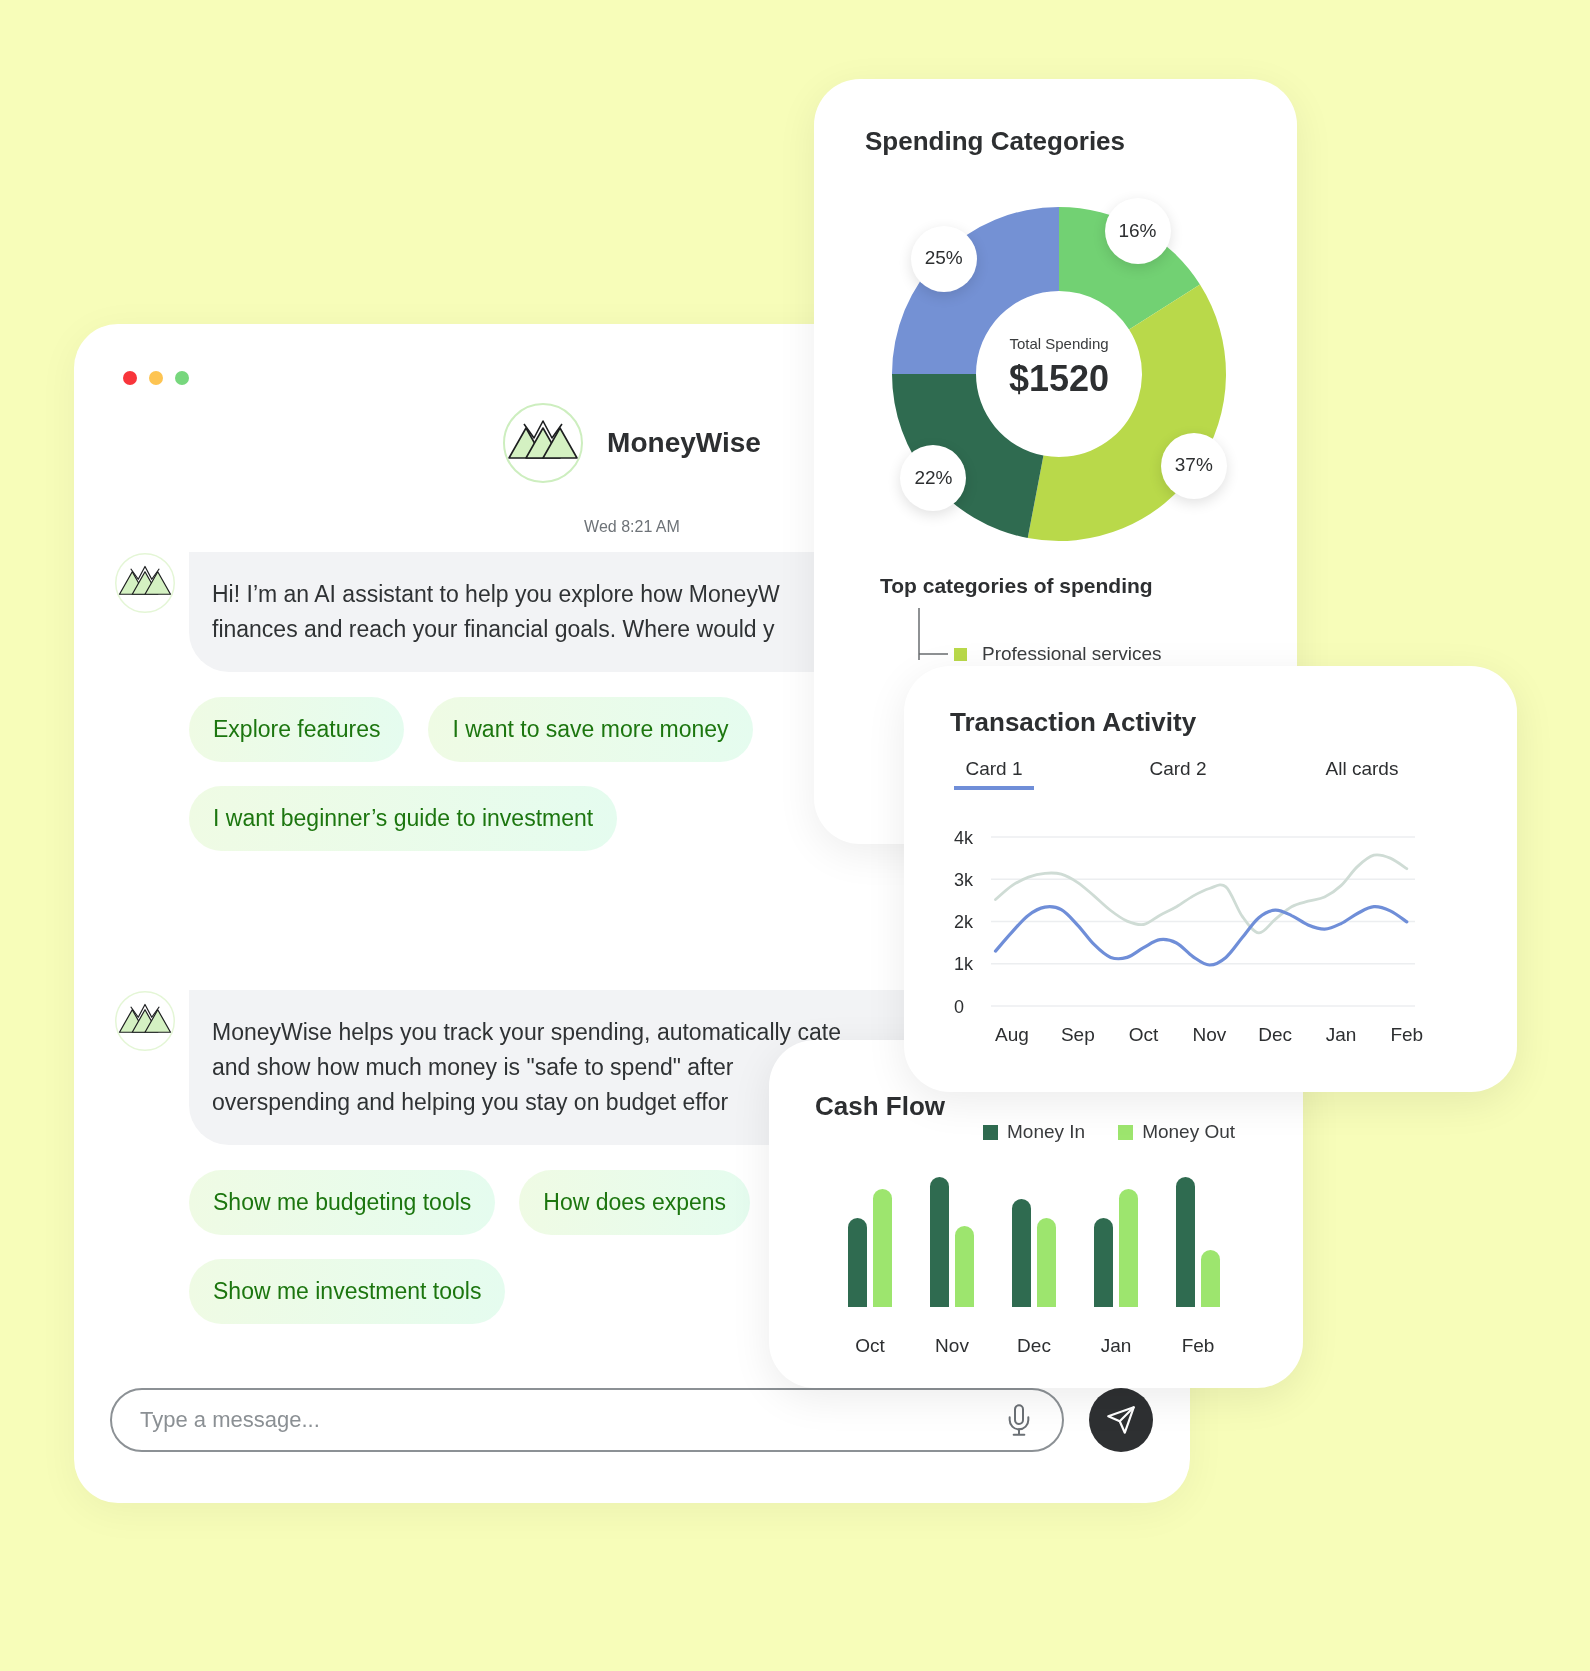  What do you see at coordinates (880, 1106) in the screenshot?
I see `card-title: Cash Flow` at bounding box center [880, 1106].